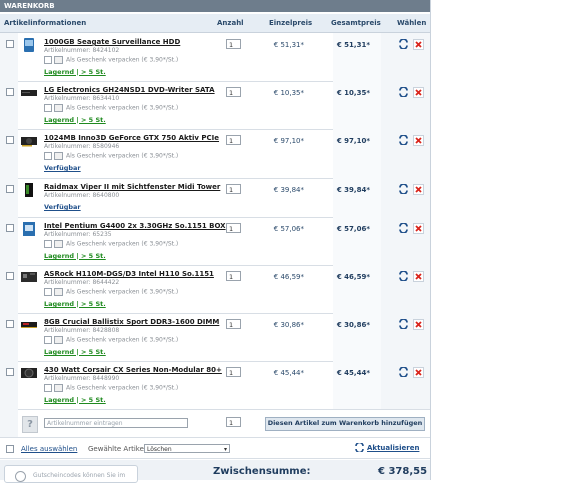 The width and height of the screenshot is (583, 483). Describe the element at coordinates (345, 424) in the screenshot. I see `add-to-cart-button: Diesen Artikel zum Warenkorb hinzufügen` at that location.